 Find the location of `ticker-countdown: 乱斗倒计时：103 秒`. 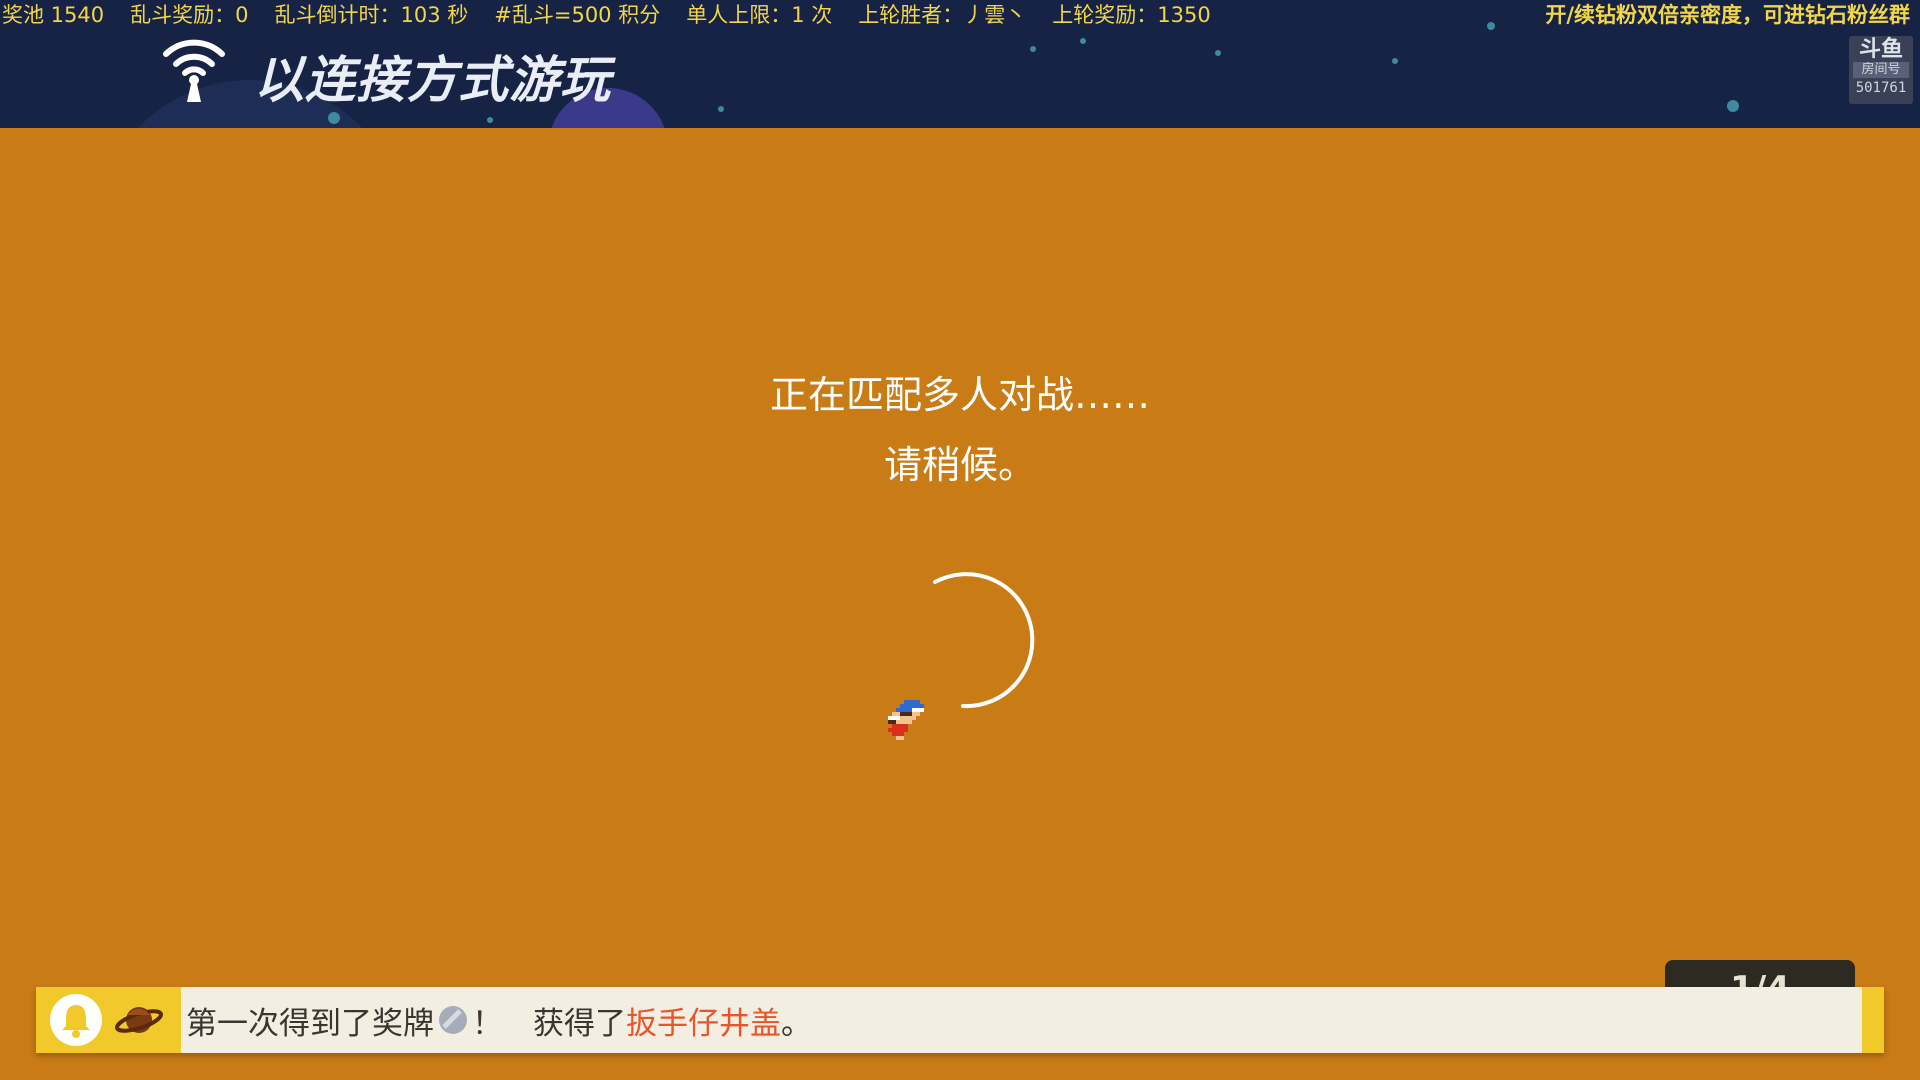

ticker-countdown: 乱斗倒计时：103 秒 is located at coordinates (371, 15).